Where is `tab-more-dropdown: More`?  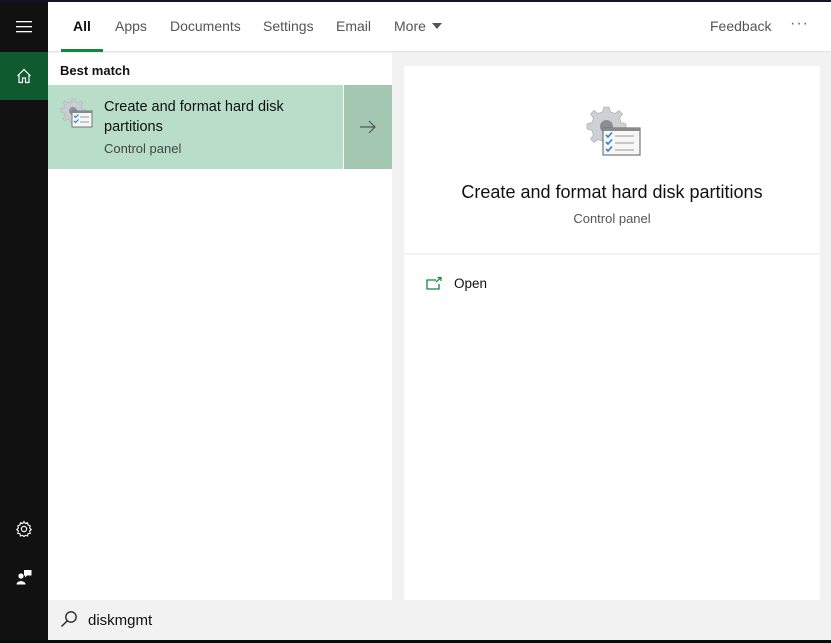
tab-more-dropdown: More is located at coordinates (418, 27).